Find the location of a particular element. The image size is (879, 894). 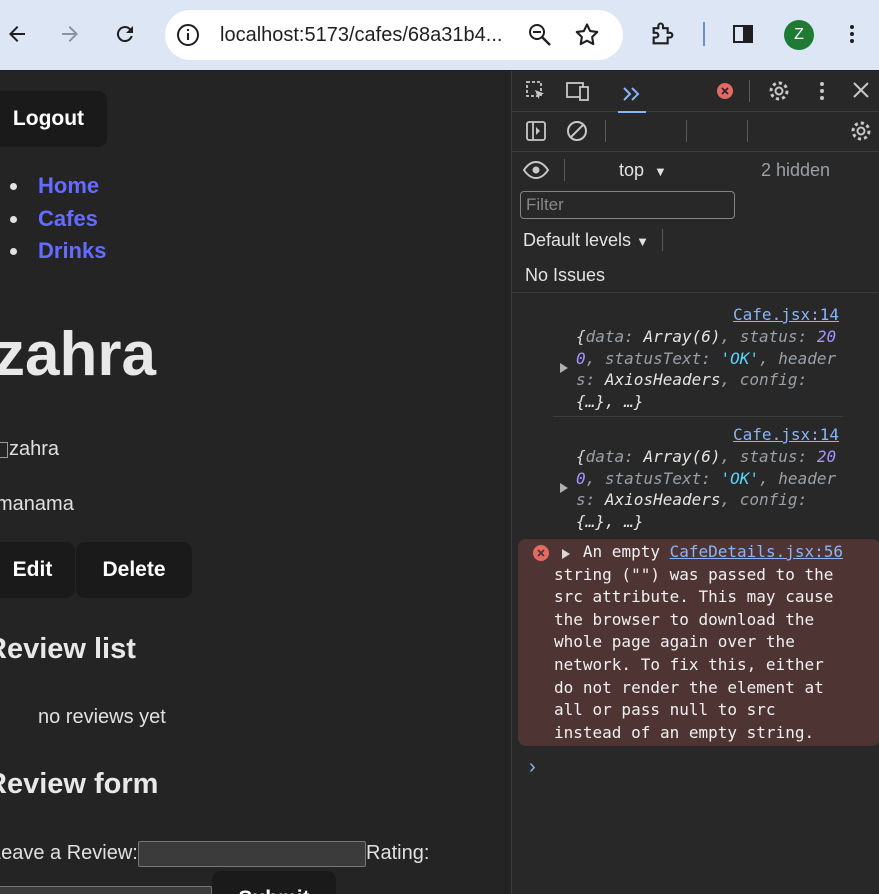

context-selector: top ▼ is located at coordinates (643, 170).